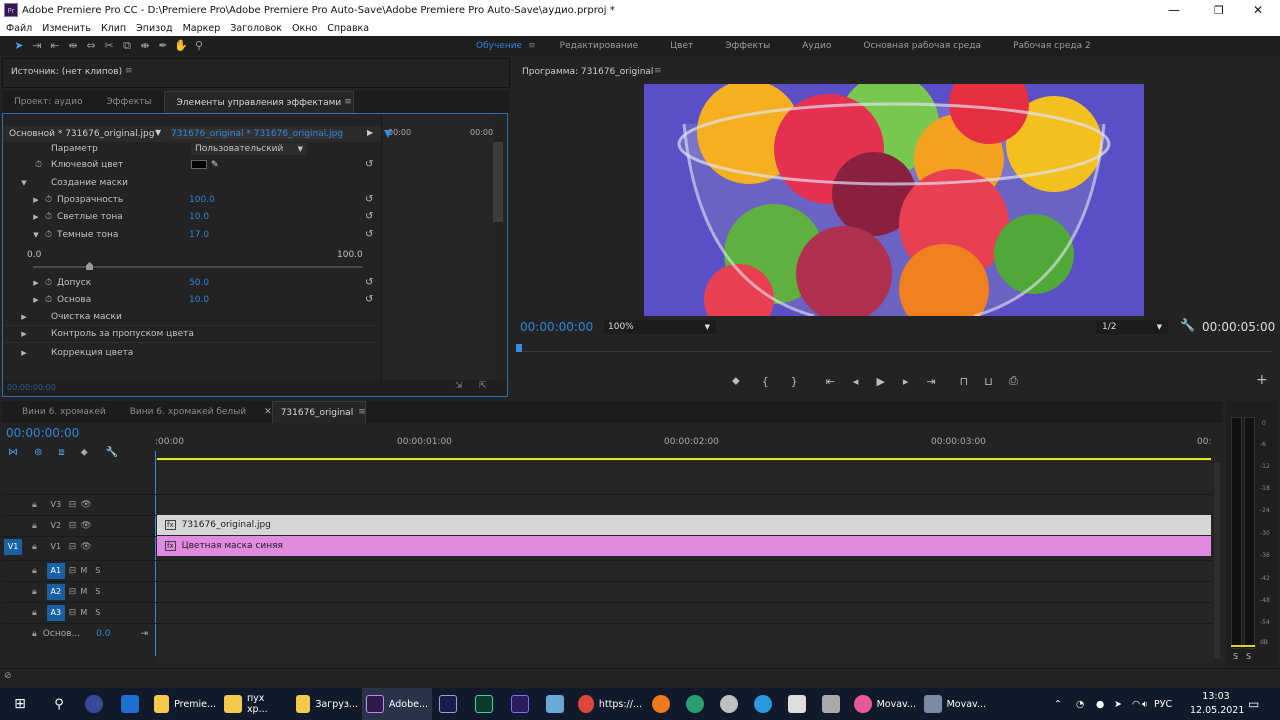  Describe the element at coordinates (587, 72) in the screenshot. I see `program-title: Программа: 731676_original` at that location.